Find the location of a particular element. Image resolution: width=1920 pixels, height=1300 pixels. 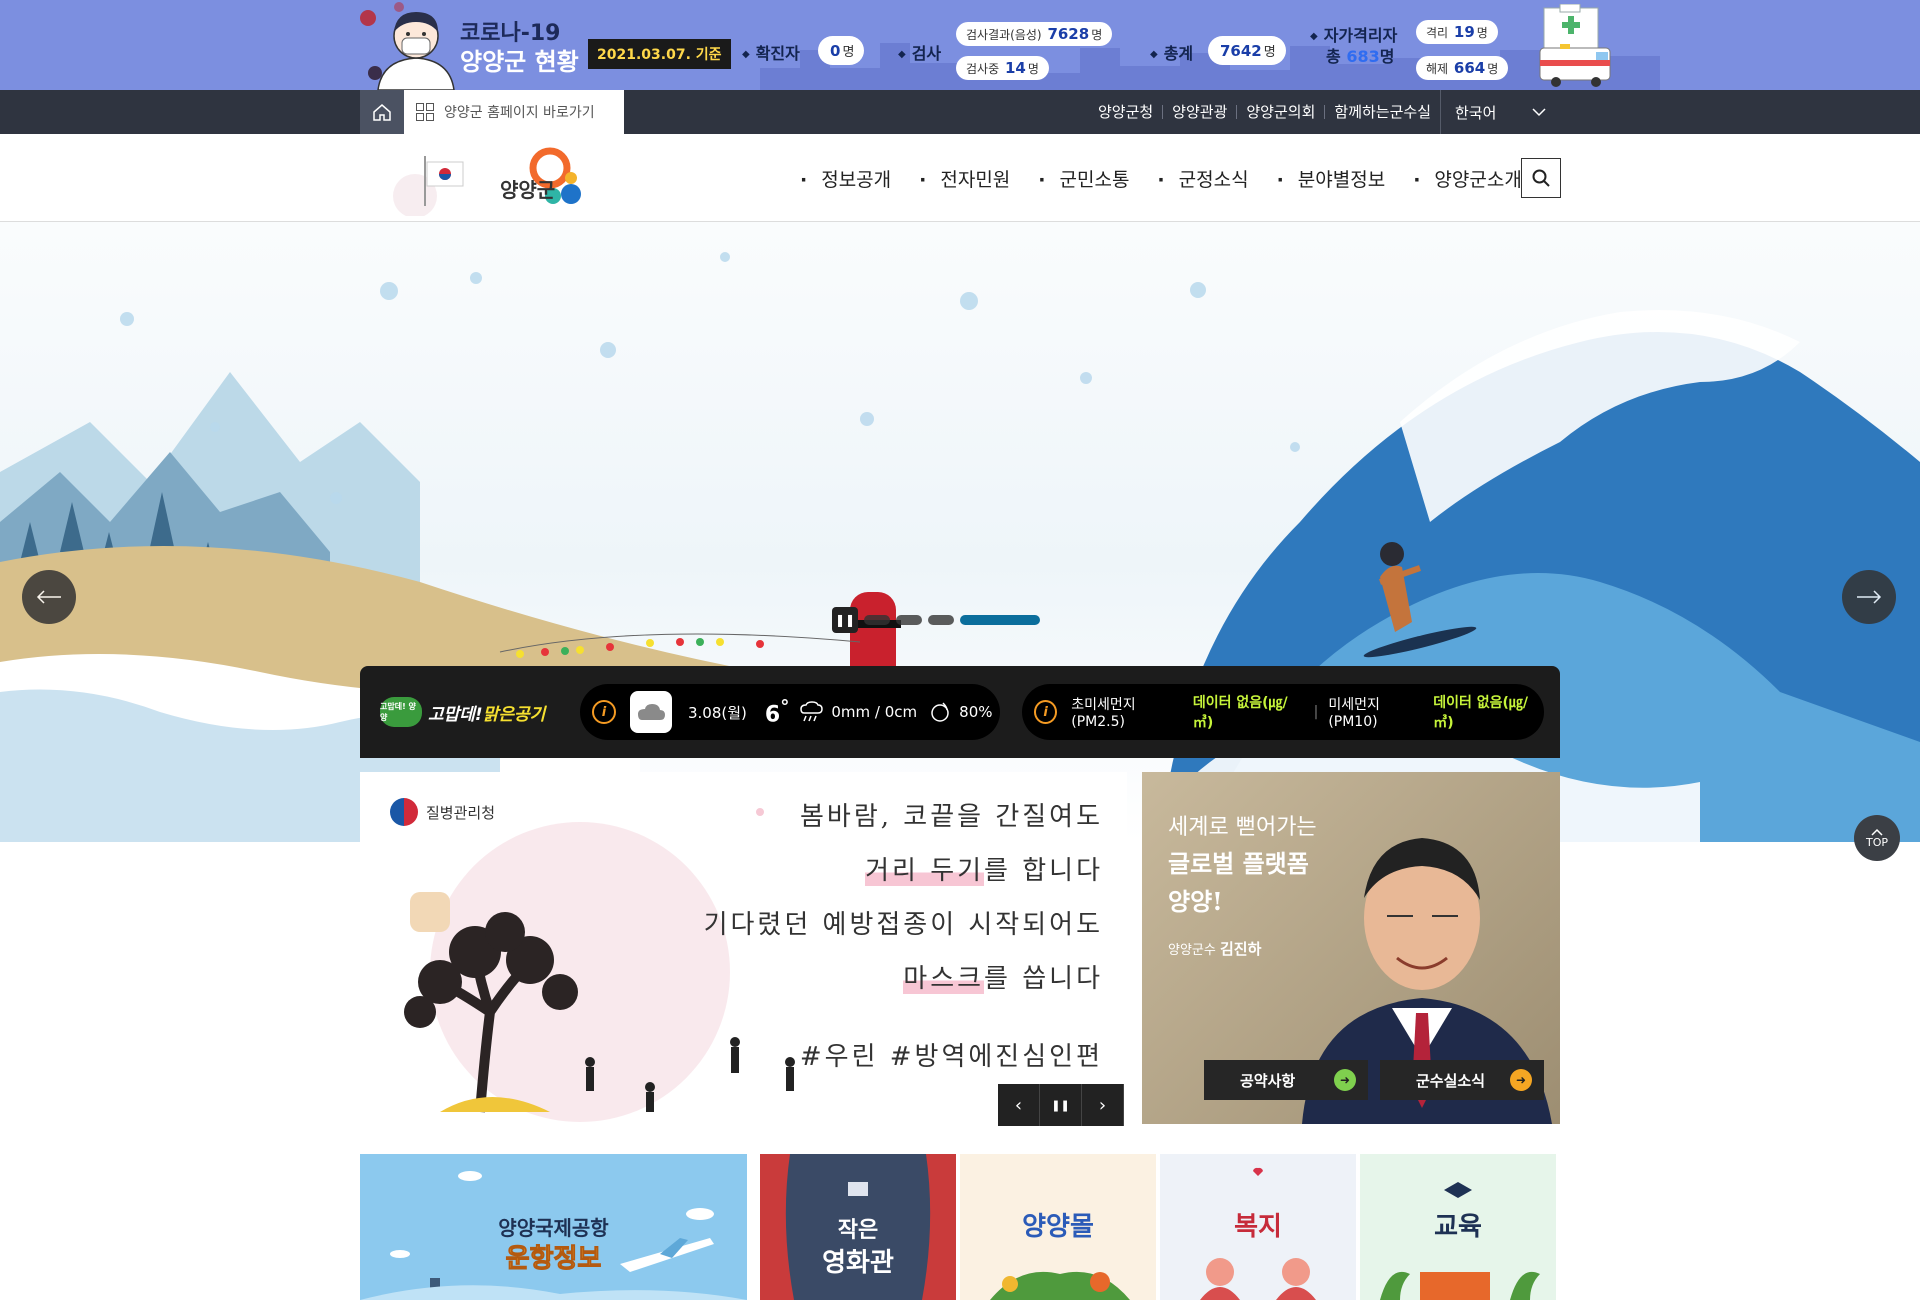

total-label: 총계 is located at coordinates (1171, 52).